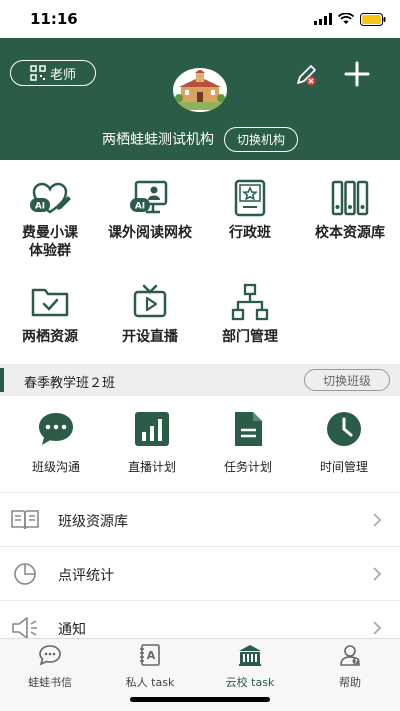  Describe the element at coordinates (373, 19) in the screenshot. I see `battery-icon` at that location.